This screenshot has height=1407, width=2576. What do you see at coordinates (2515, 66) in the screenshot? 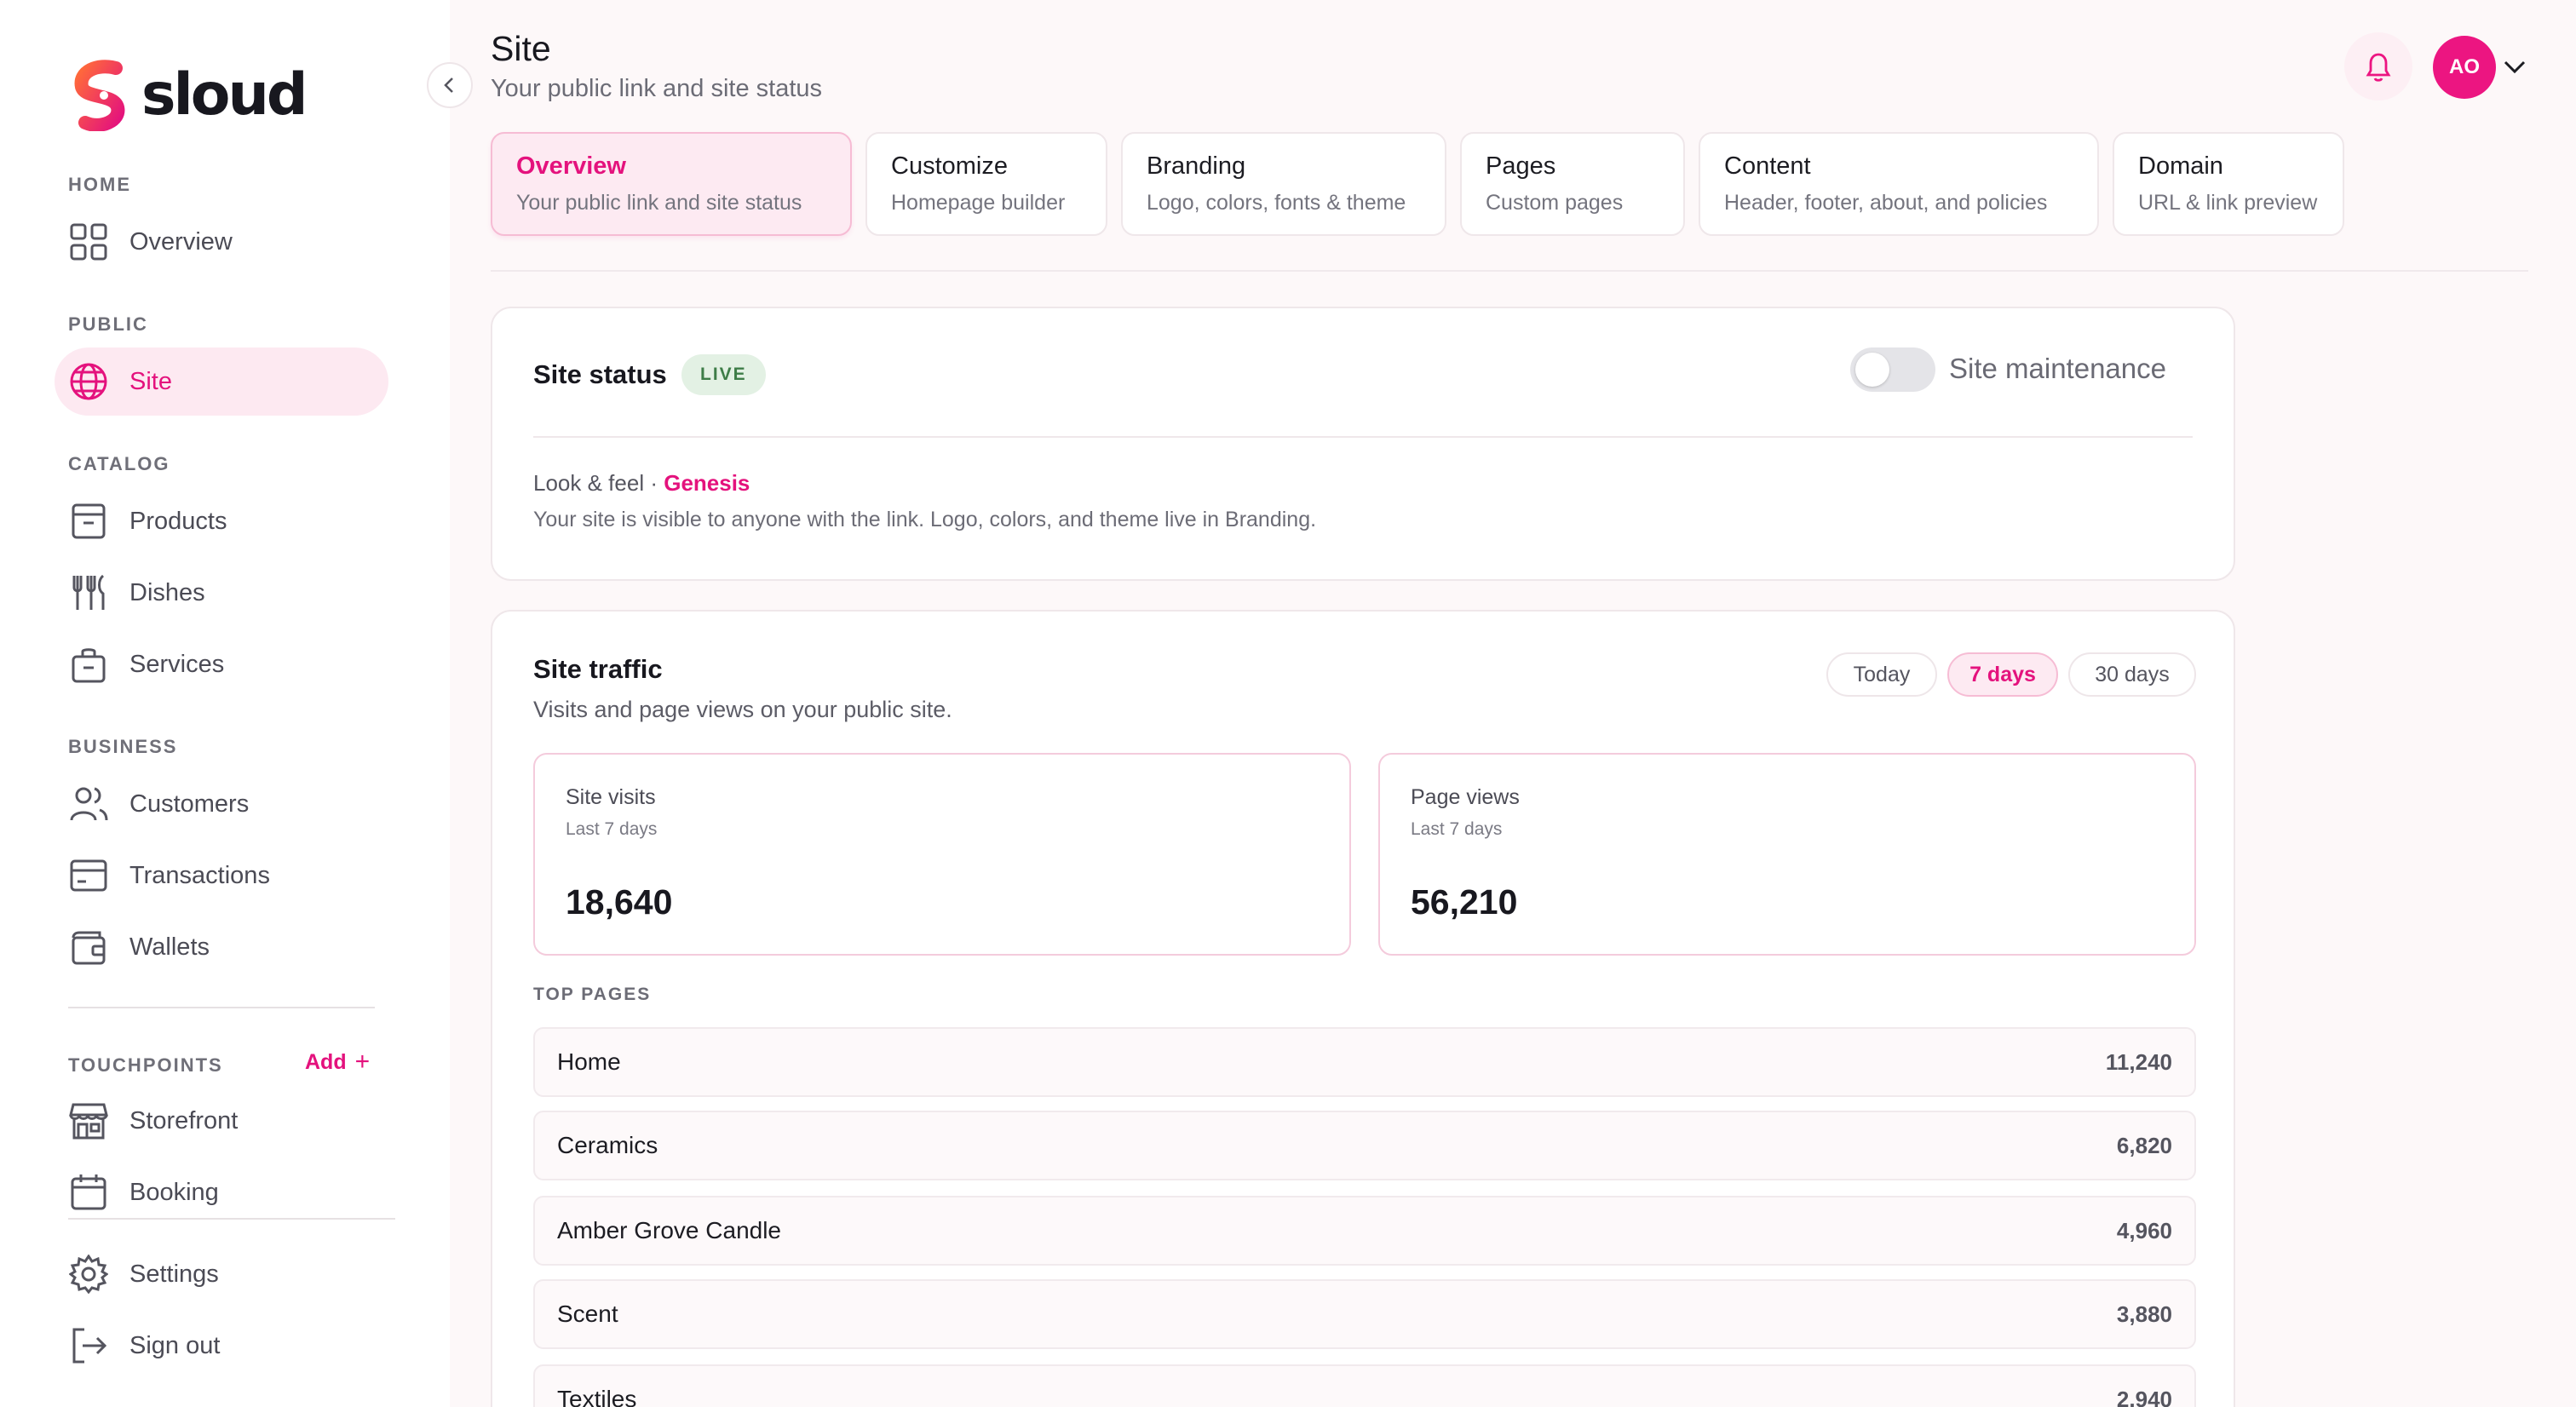
I see `chevron-down-icon` at bounding box center [2515, 66].